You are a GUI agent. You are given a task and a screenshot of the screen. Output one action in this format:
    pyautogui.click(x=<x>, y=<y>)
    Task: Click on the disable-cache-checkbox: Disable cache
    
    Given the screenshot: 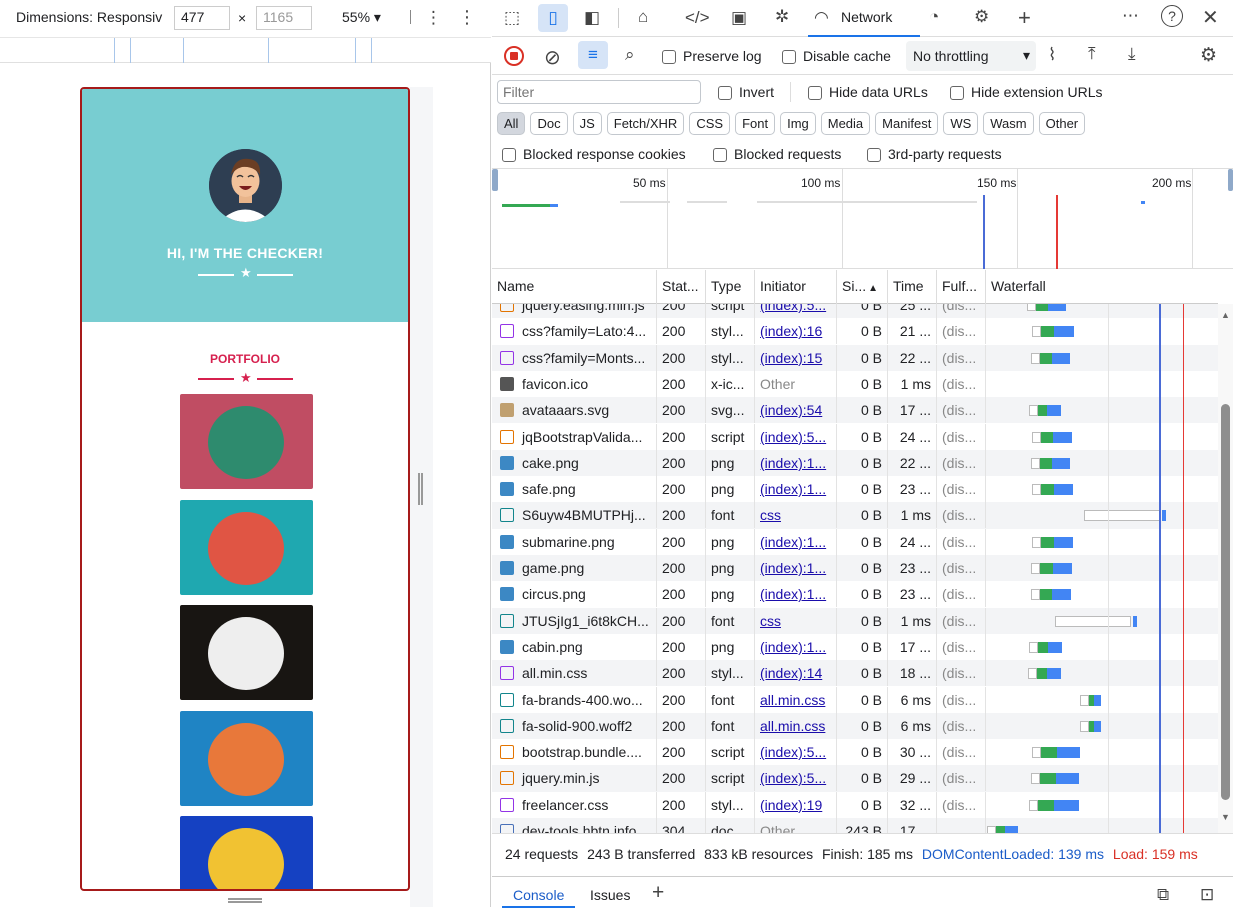 What is the action you would take?
    pyautogui.click(x=836, y=56)
    